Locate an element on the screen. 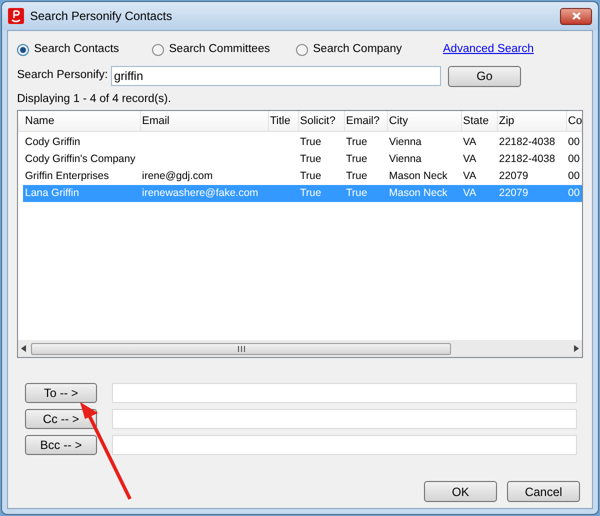  close-icon is located at coordinates (576, 16).